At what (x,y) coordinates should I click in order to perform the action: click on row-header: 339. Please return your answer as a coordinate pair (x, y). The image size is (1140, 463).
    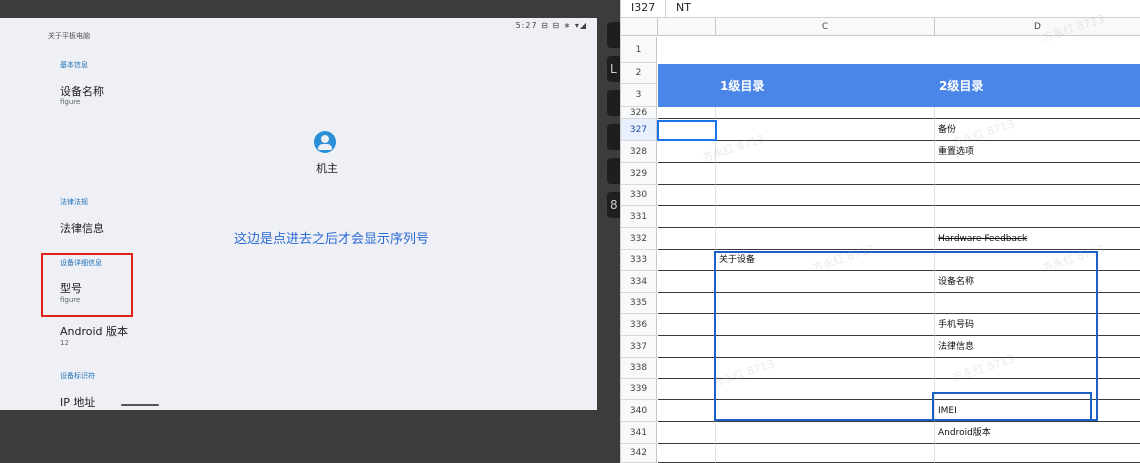
    Looking at the image, I should click on (639, 389).